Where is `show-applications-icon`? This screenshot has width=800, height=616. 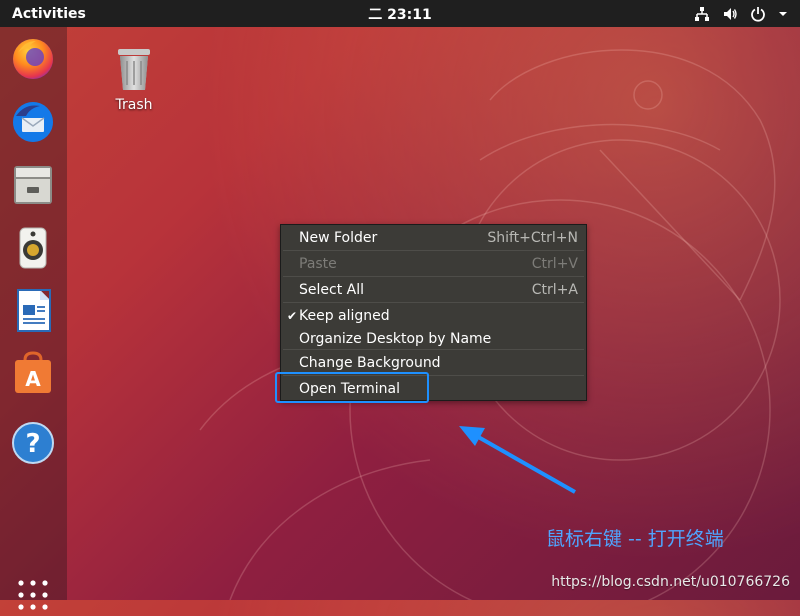
show-applications-icon is located at coordinates (33, 595).